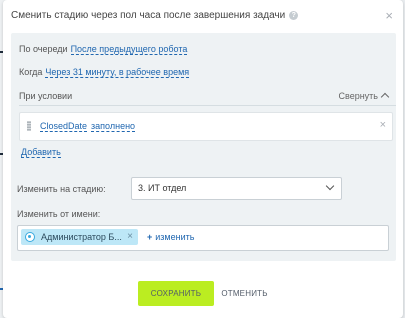 The height and width of the screenshot is (318, 405). What do you see at coordinates (46, 96) in the screenshot?
I see `condition-title: При условии` at bounding box center [46, 96].